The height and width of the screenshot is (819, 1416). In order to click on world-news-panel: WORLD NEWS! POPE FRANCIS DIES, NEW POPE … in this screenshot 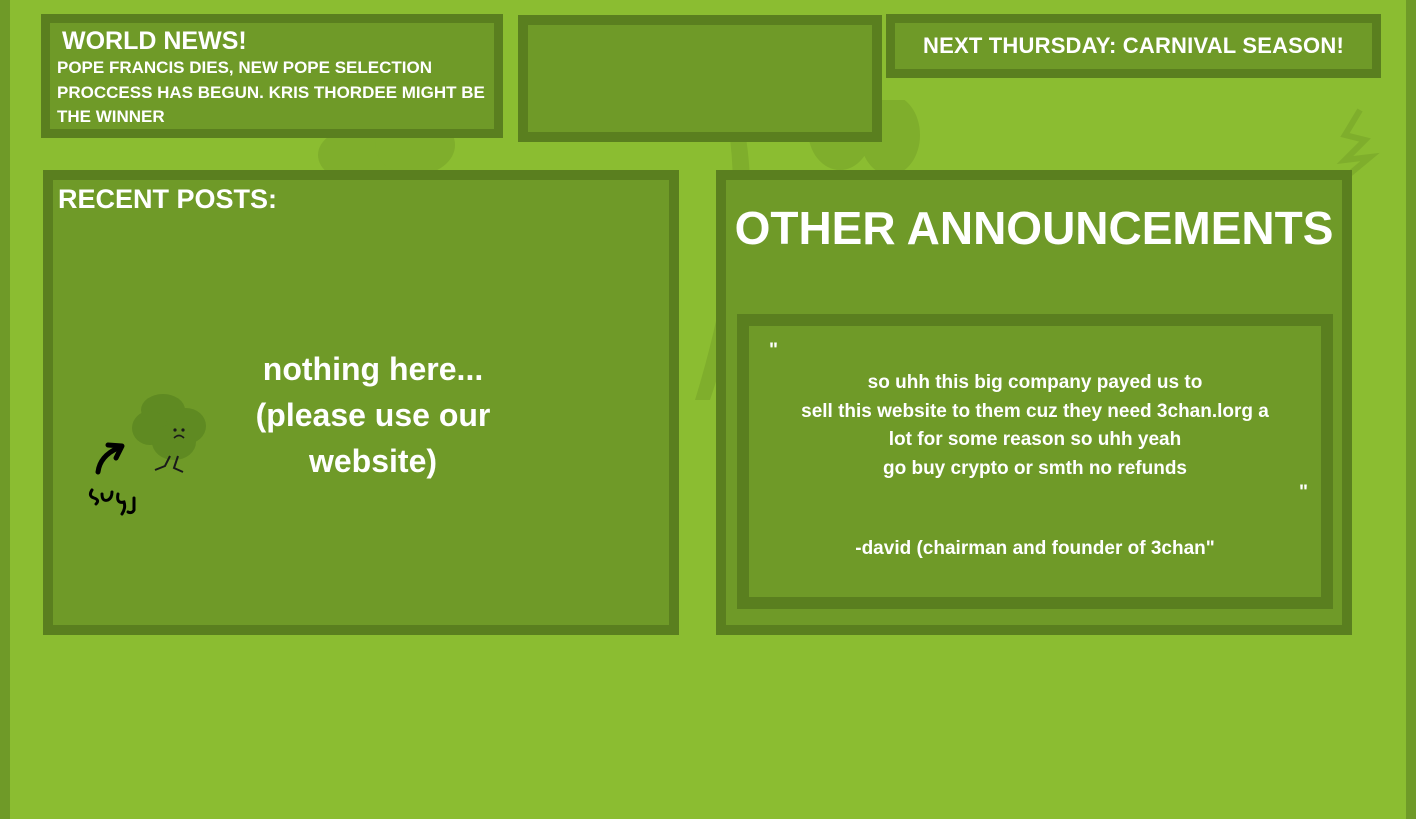, I will do `click(272, 76)`.